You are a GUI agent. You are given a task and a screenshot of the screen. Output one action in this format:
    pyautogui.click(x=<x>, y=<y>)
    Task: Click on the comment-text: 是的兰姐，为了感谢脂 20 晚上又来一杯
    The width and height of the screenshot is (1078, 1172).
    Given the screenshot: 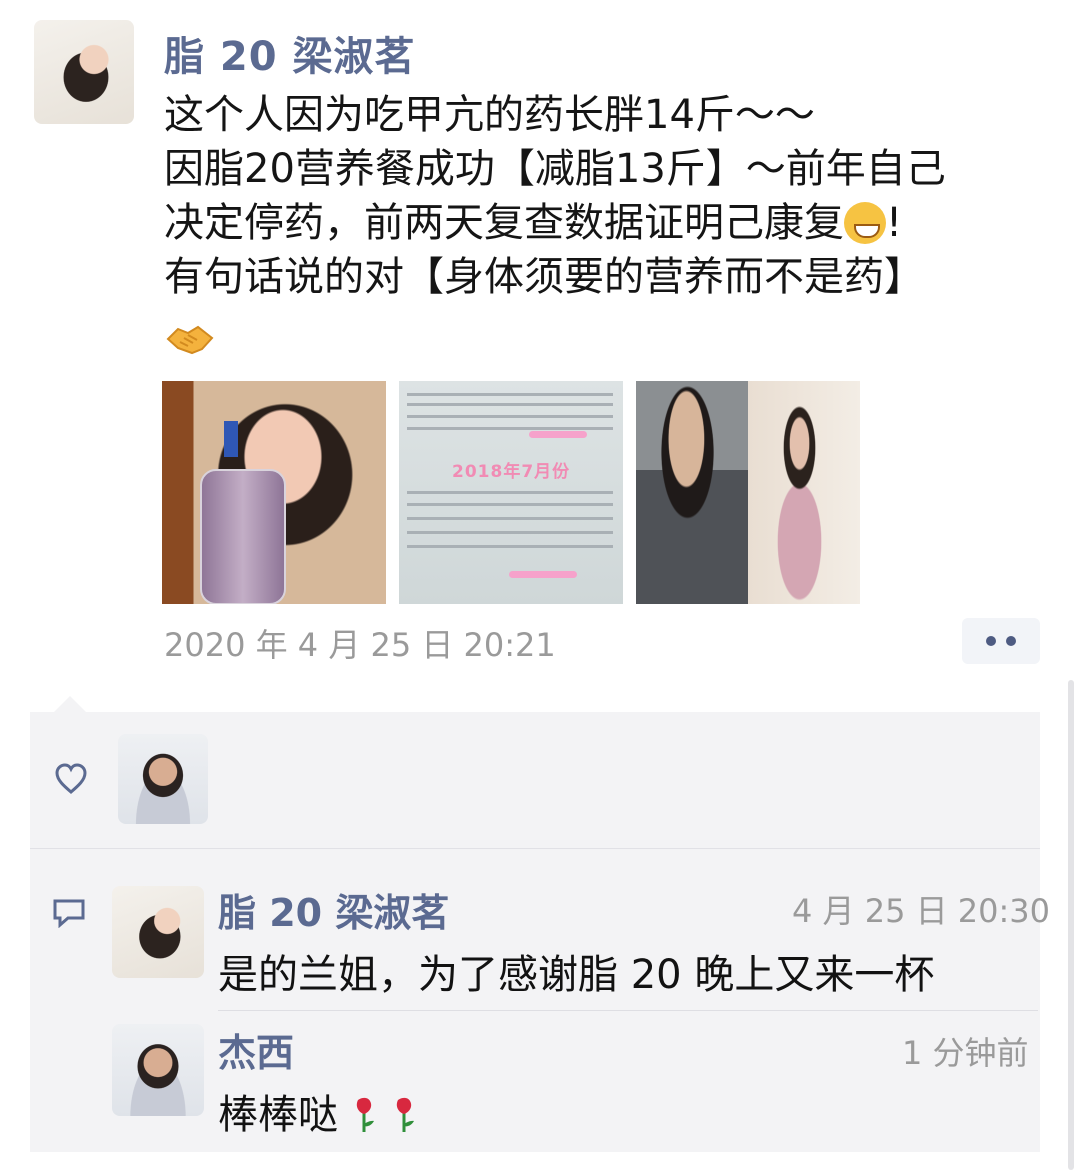 What is the action you would take?
    pyautogui.click(x=576, y=971)
    